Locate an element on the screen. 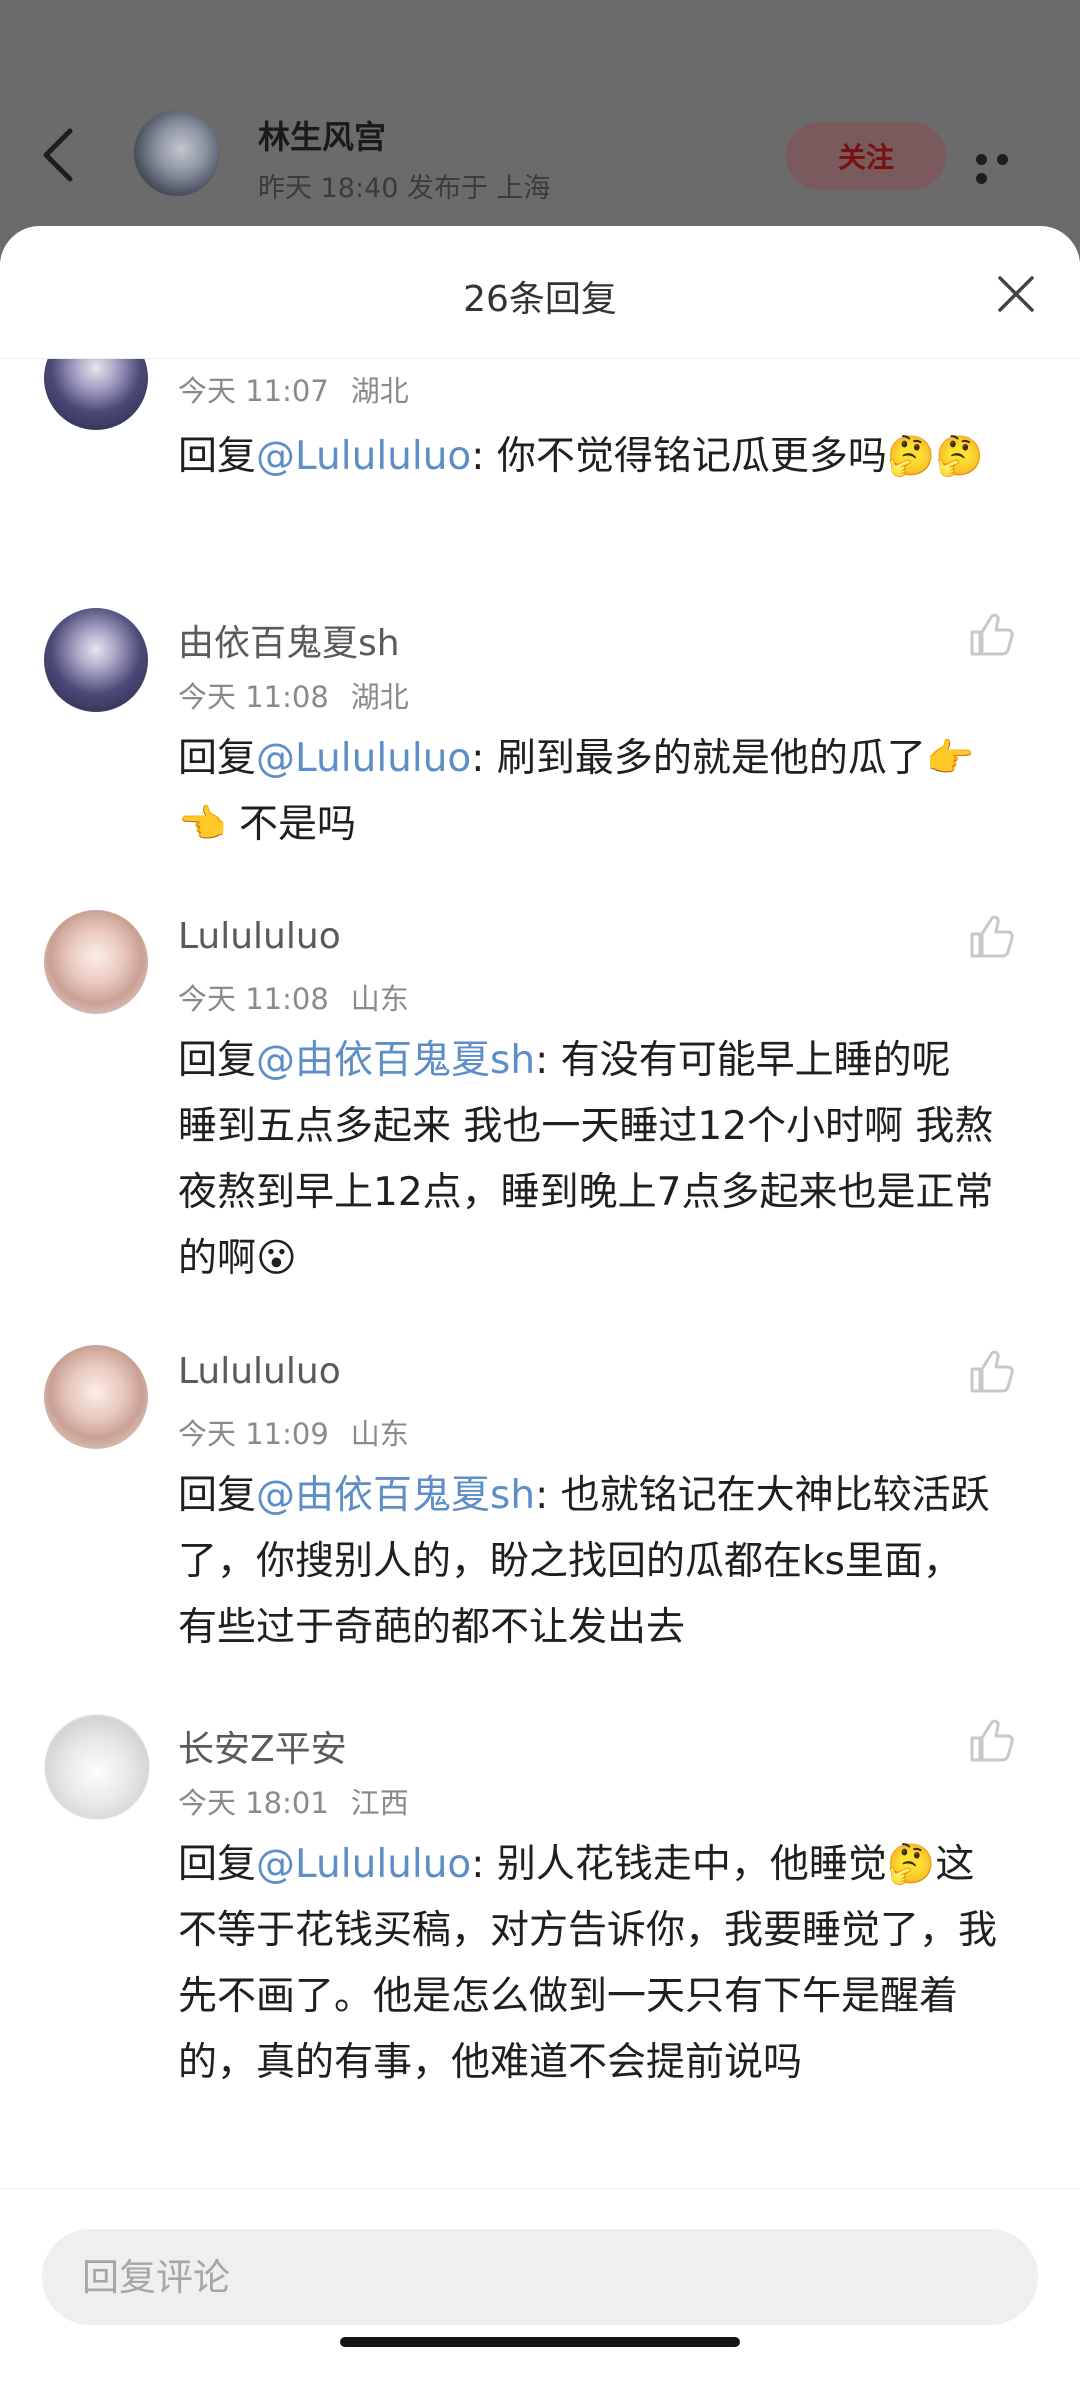 This screenshot has width=1080, height=2400. reply-input is located at coordinates (540, 2277).